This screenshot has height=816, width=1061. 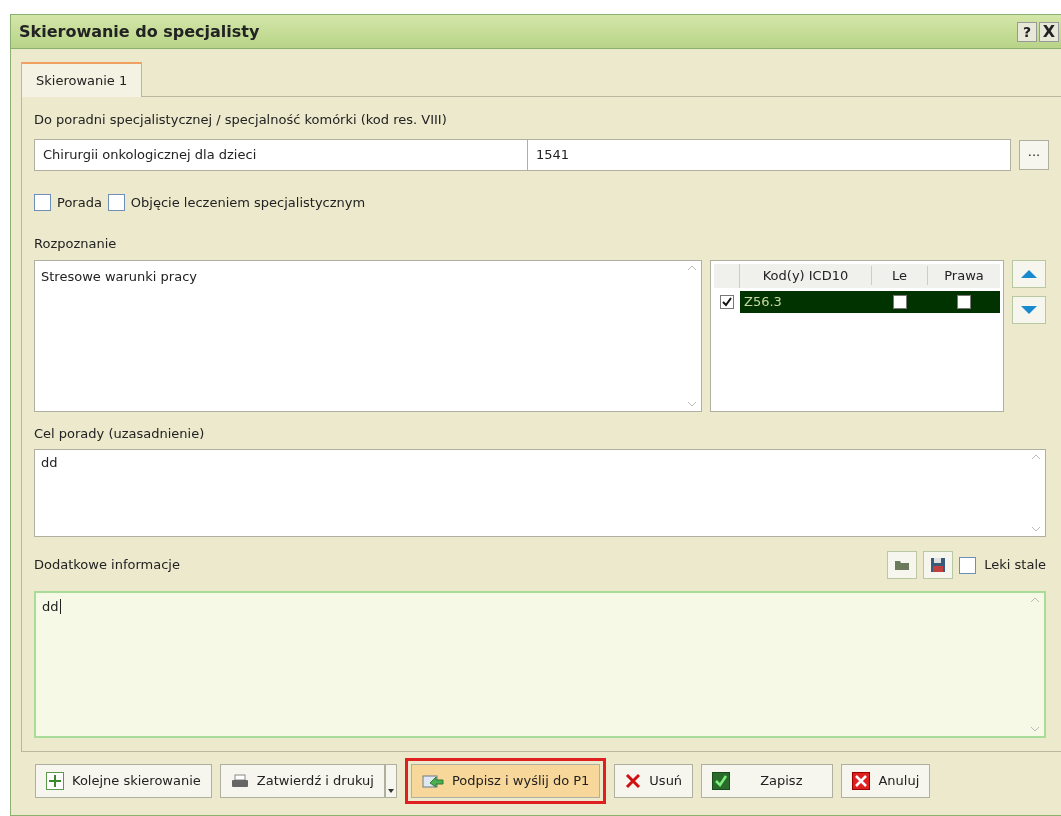 I want to click on help-button: ?, so click(x=1027, y=31).